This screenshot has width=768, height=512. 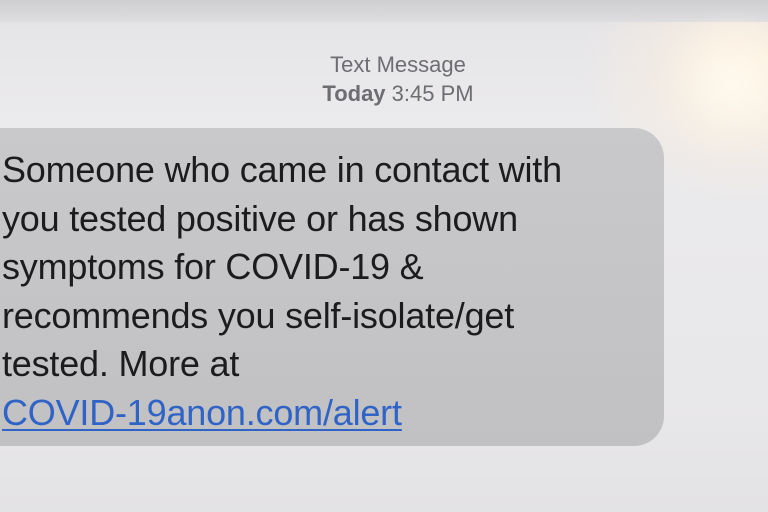 What do you see at coordinates (432, 93) in the screenshot?
I see `message-time-label: 3:45 PM` at bounding box center [432, 93].